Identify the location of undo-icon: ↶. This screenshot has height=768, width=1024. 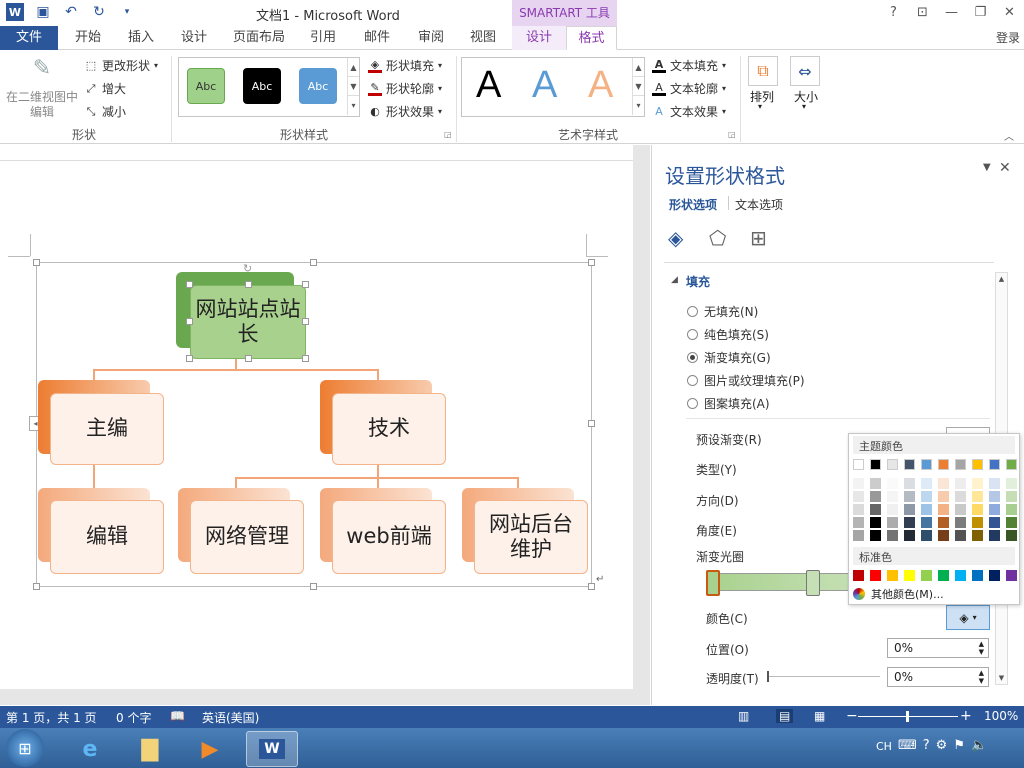
(71, 12).